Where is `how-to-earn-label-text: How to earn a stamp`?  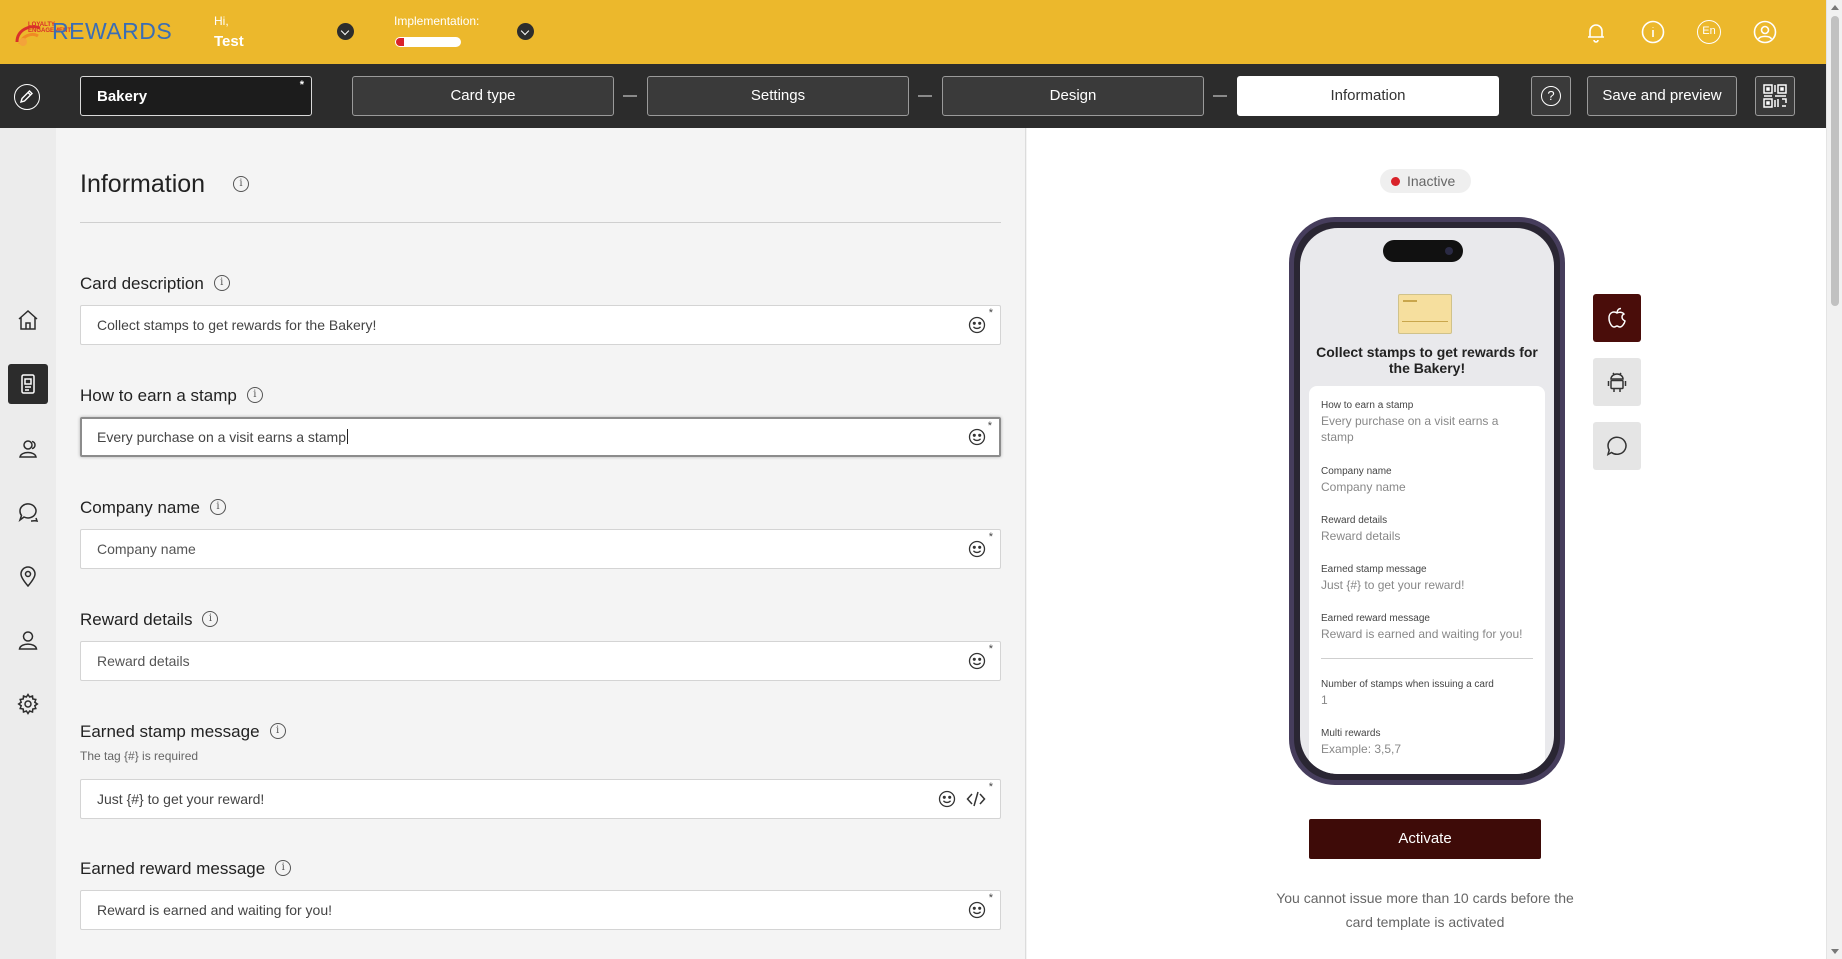
how-to-earn-label-text: How to earn a stamp is located at coordinates (158, 395).